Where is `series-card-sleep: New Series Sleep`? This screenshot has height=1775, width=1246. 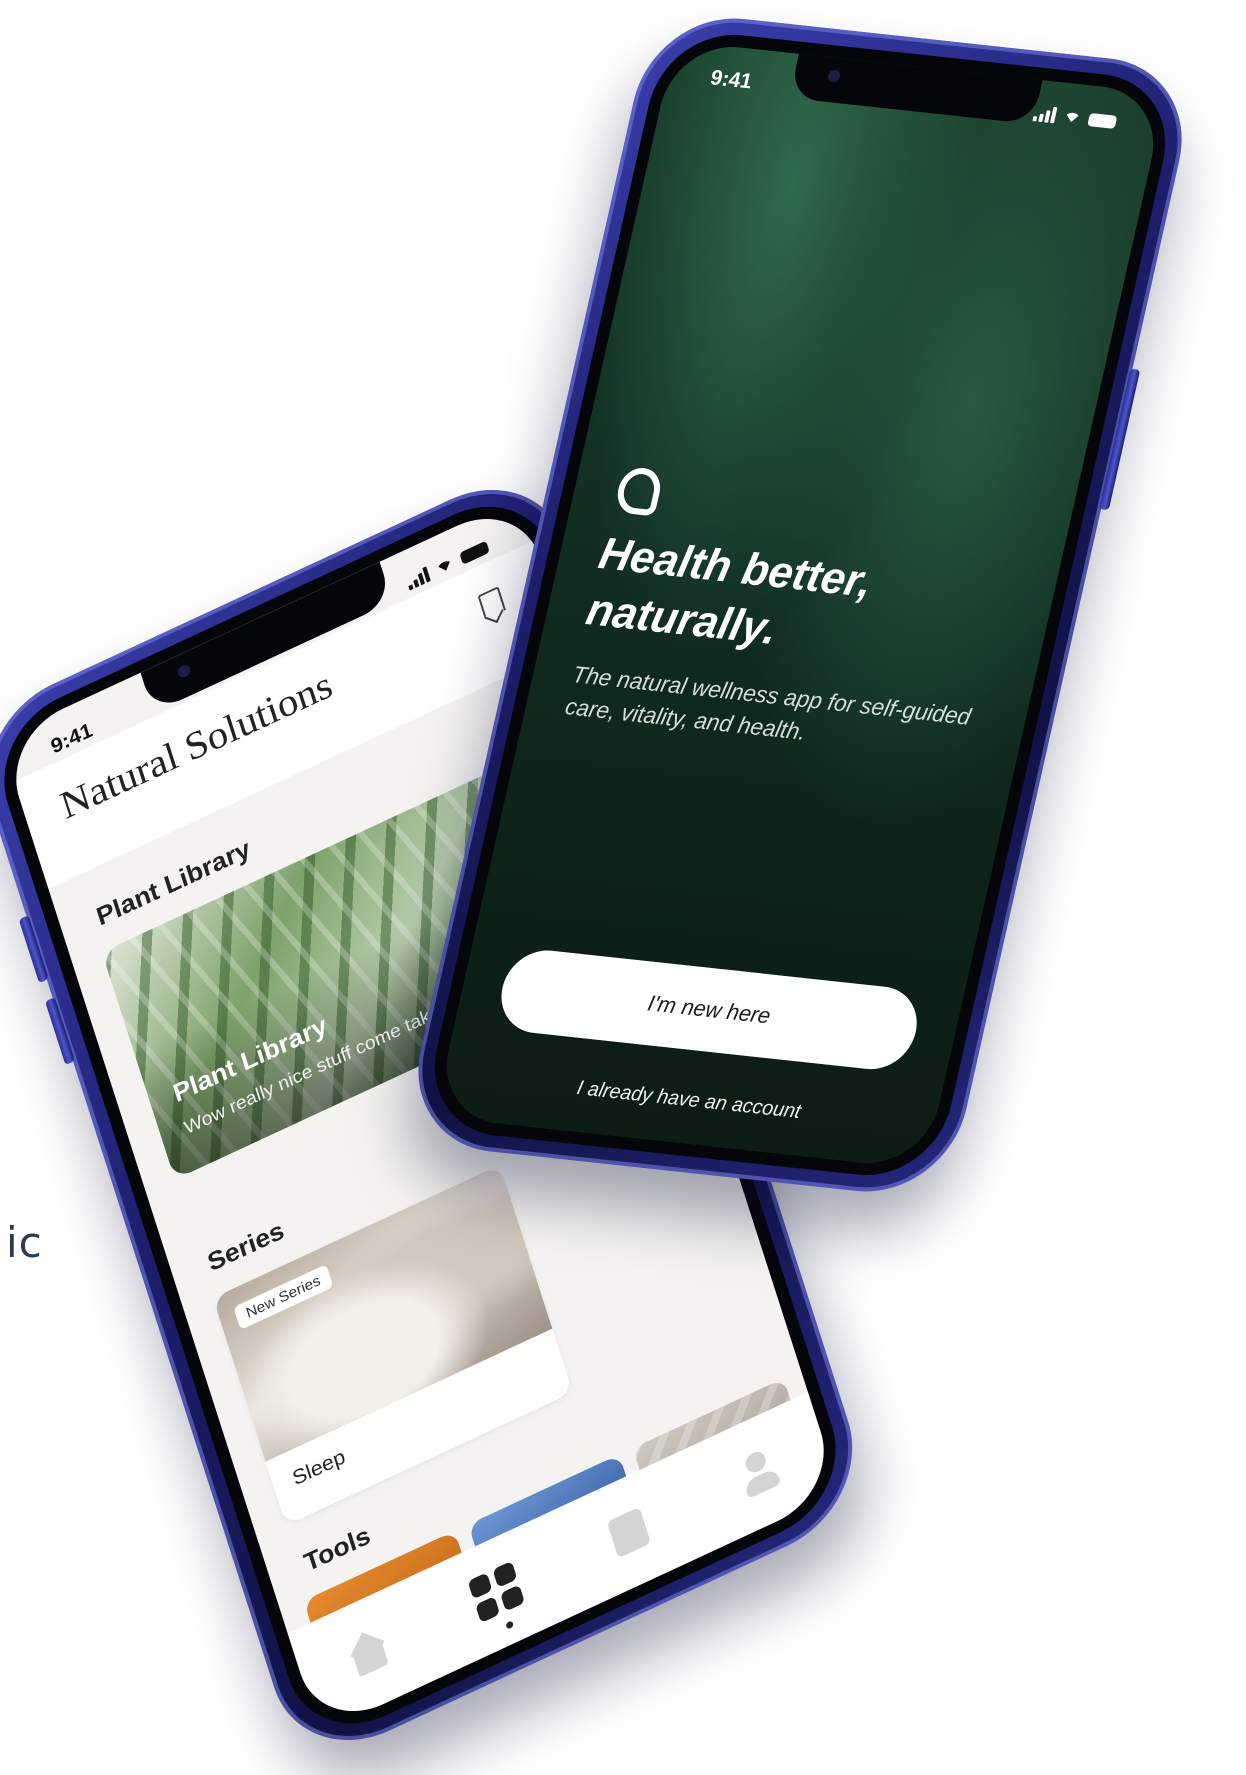
series-card-sleep: New Series Sleep is located at coordinates (392, 1345).